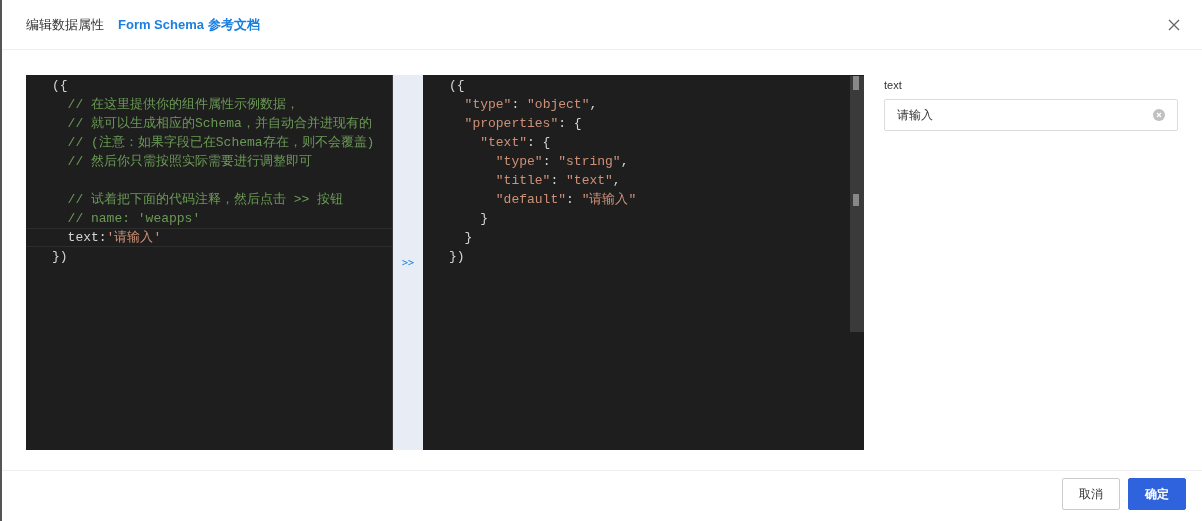  Describe the element at coordinates (1159, 115) in the screenshot. I see `clear-icon` at that location.